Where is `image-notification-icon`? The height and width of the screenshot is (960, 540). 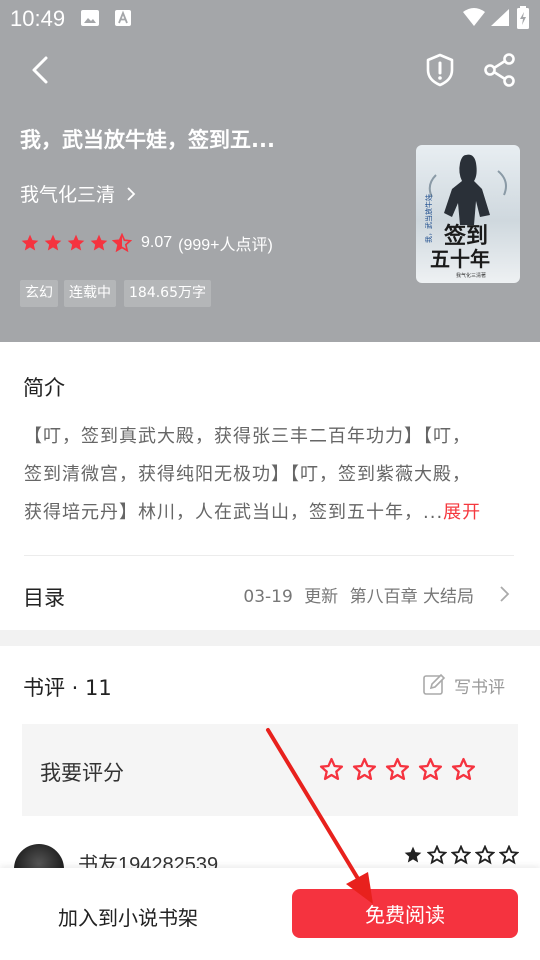
image-notification-icon is located at coordinates (90, 18).